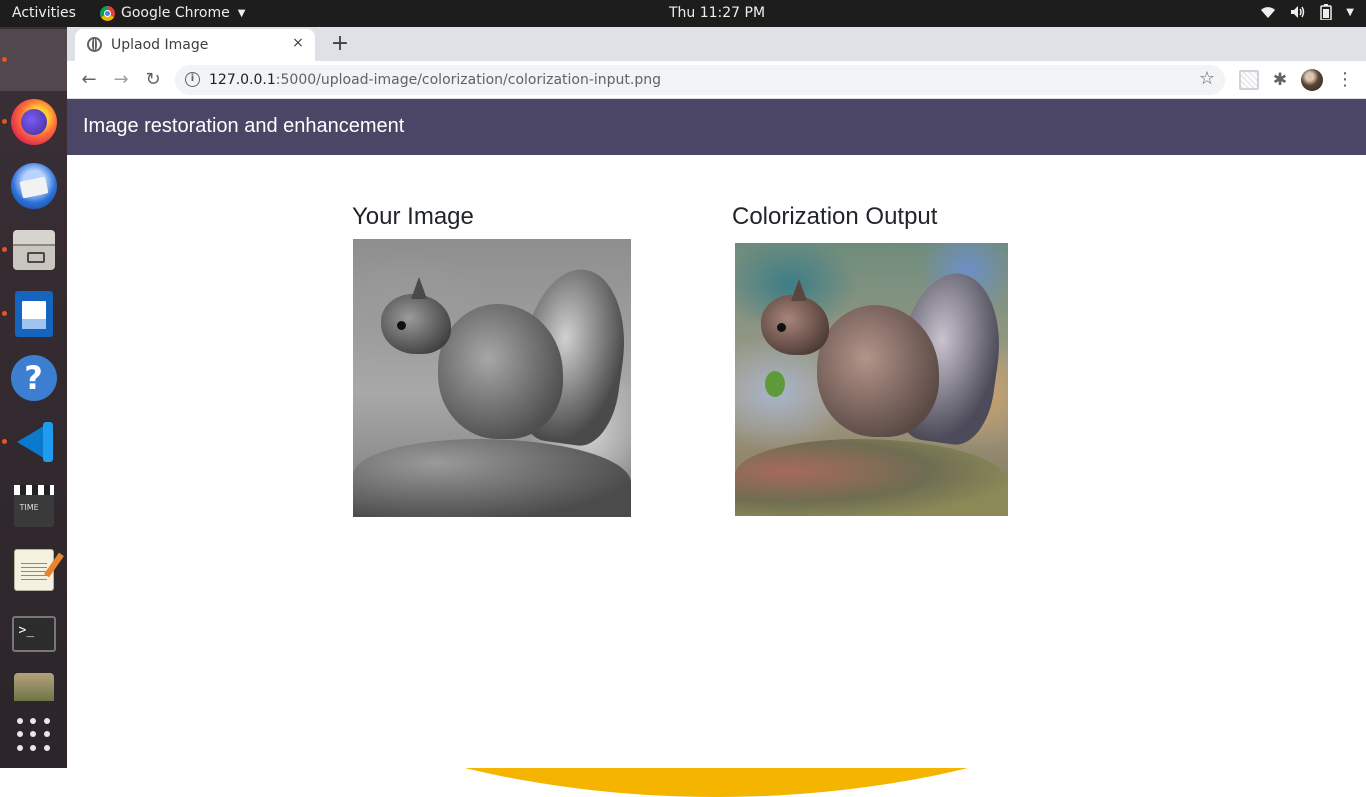 The image size is (1366, 797). Describe the element at coordinates (1350, 12) in the screenshot. I see `system-menu-caret-icon: ▼` at that location.